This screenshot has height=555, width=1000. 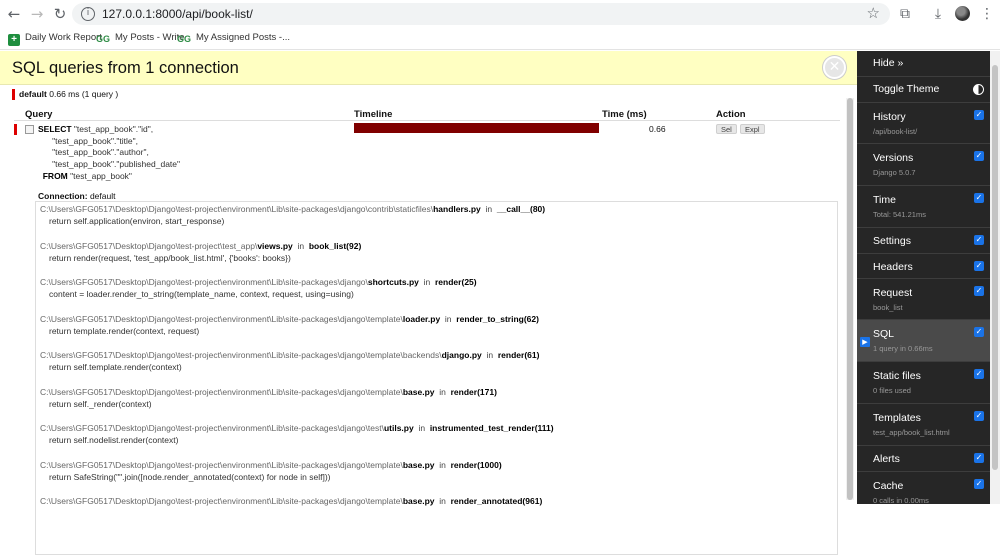 I want to click on toolbar-item-title: Versions, so click(x=893, y=158).